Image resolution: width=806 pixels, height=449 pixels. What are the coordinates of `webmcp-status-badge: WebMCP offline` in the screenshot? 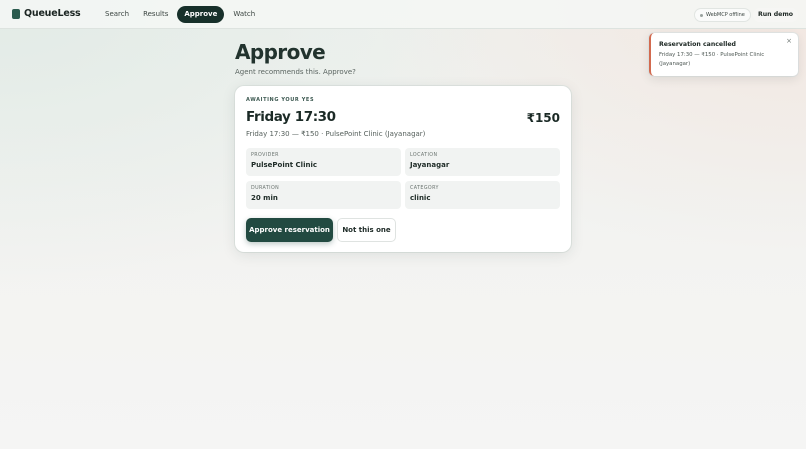 It's located at (722, 15).